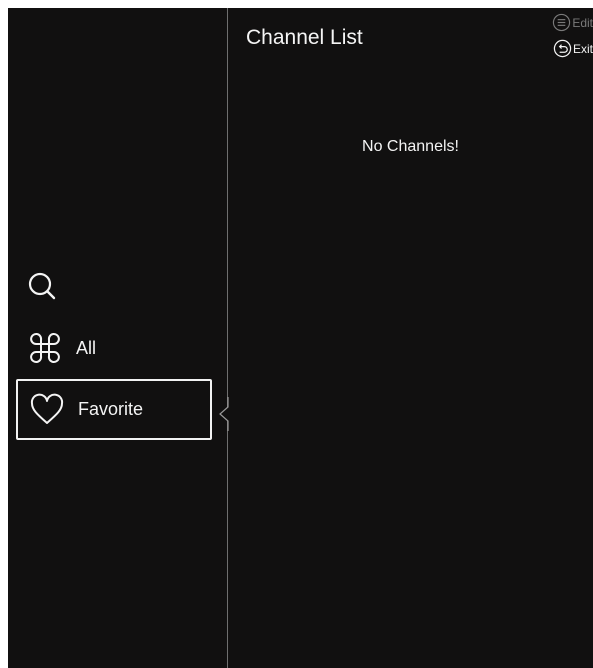 The height and width of the screenshot is (668, 593). What do you see at coordinates (113, 348) in the screenshot?
I see `sidebar-item-all: All` at bounding box center [113, 348].